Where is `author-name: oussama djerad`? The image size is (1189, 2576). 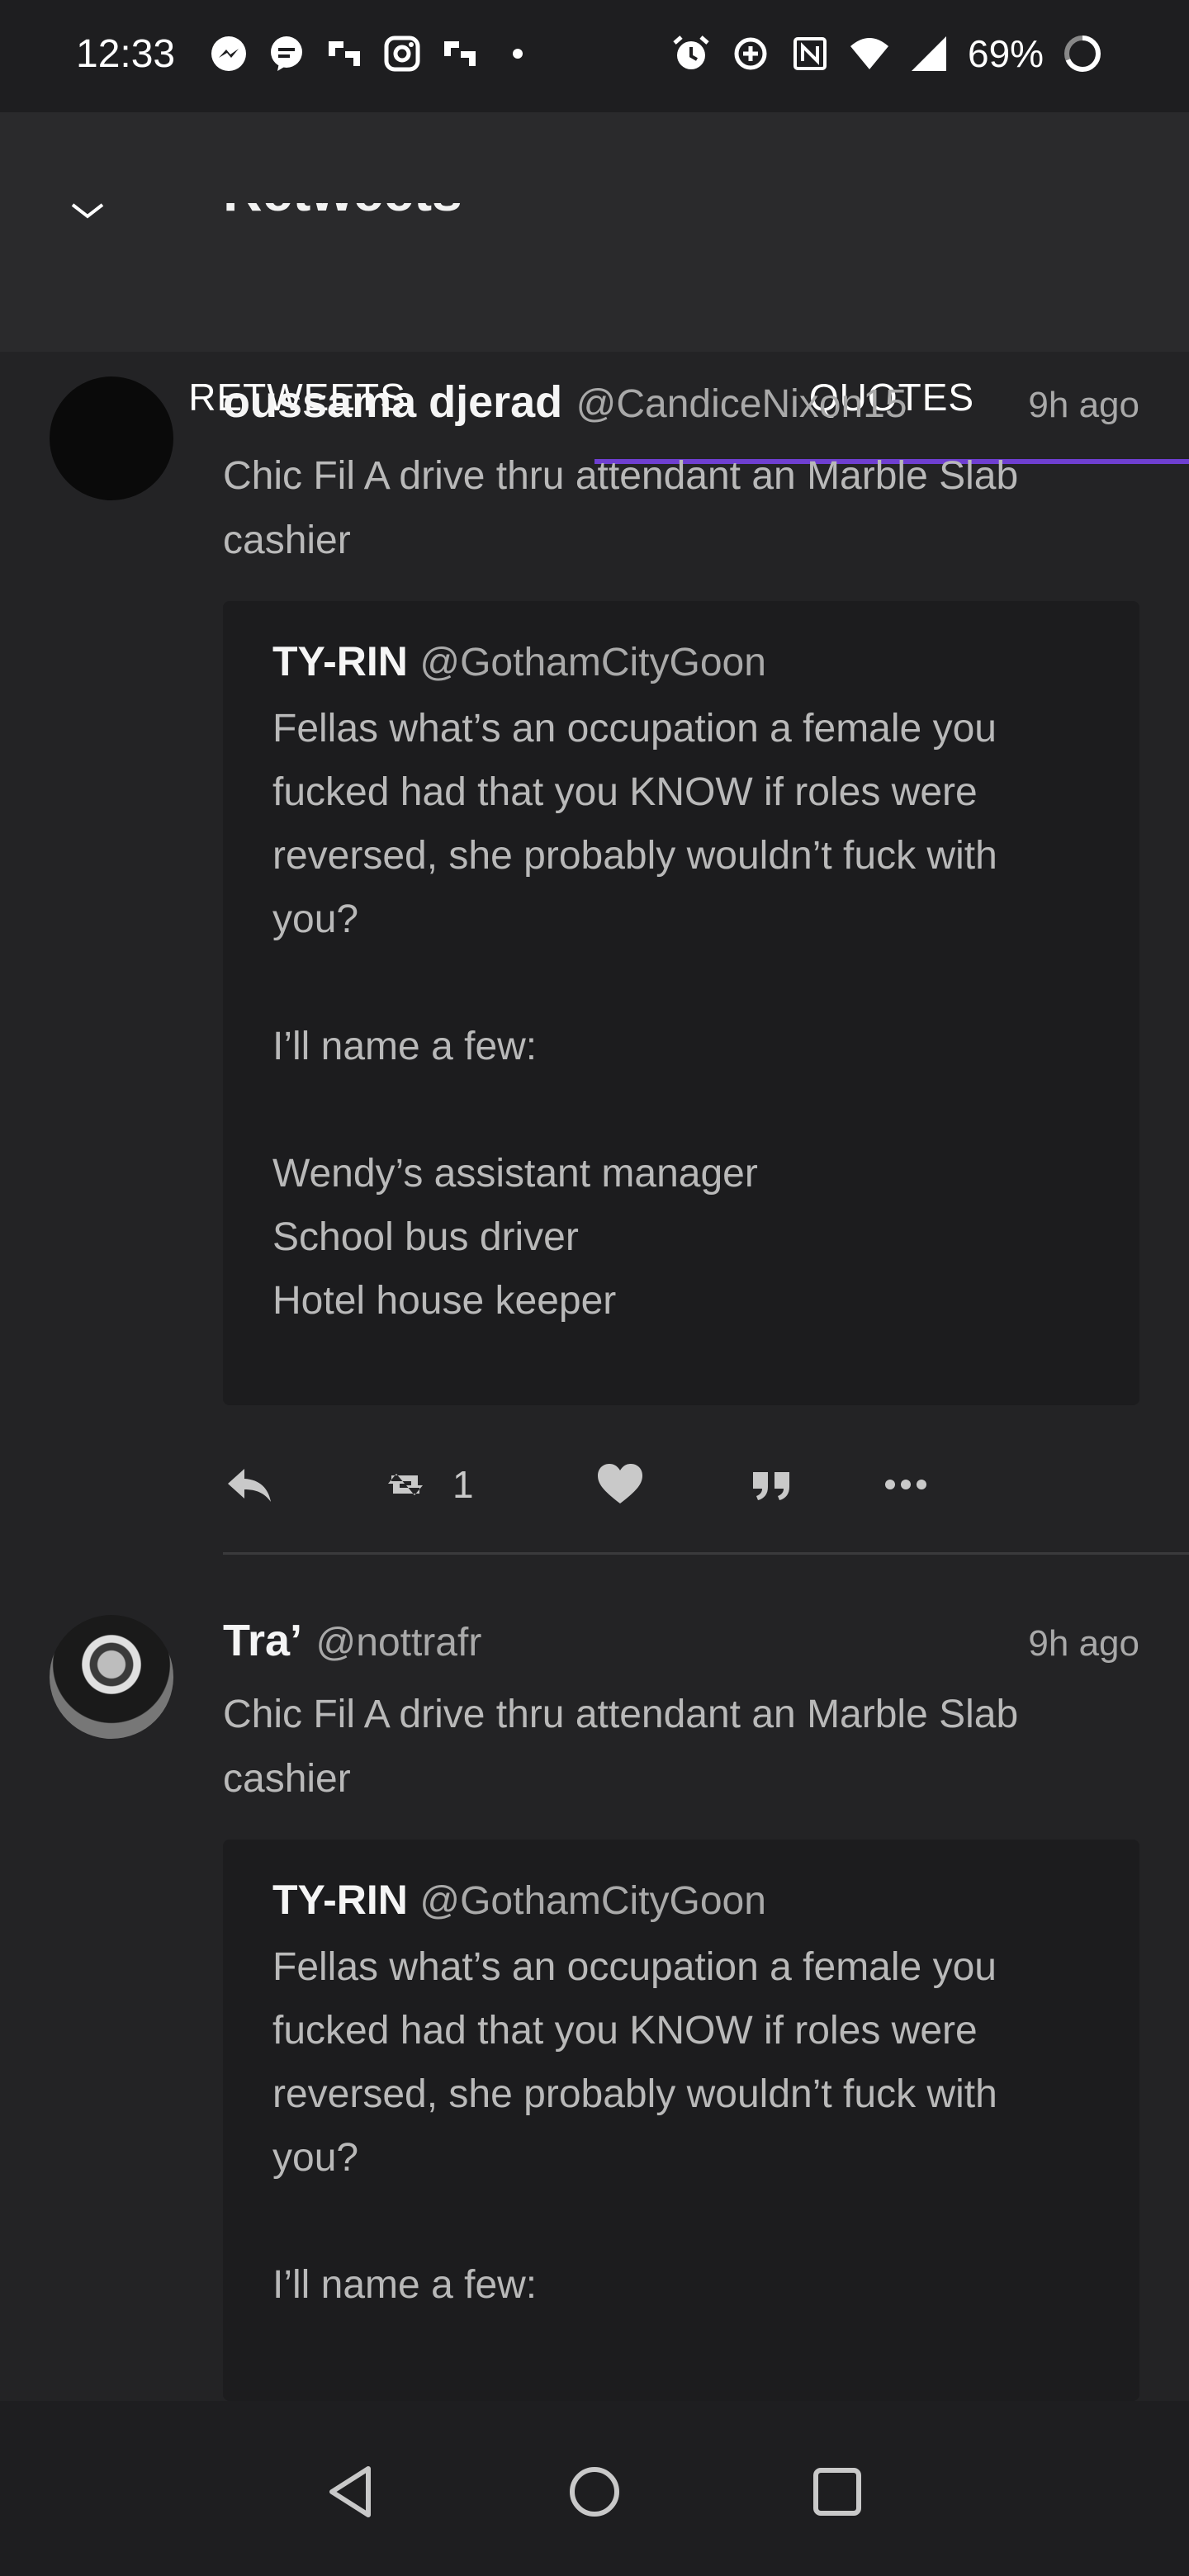 author-name: oussama djerad is located at coordinates (392, 402).